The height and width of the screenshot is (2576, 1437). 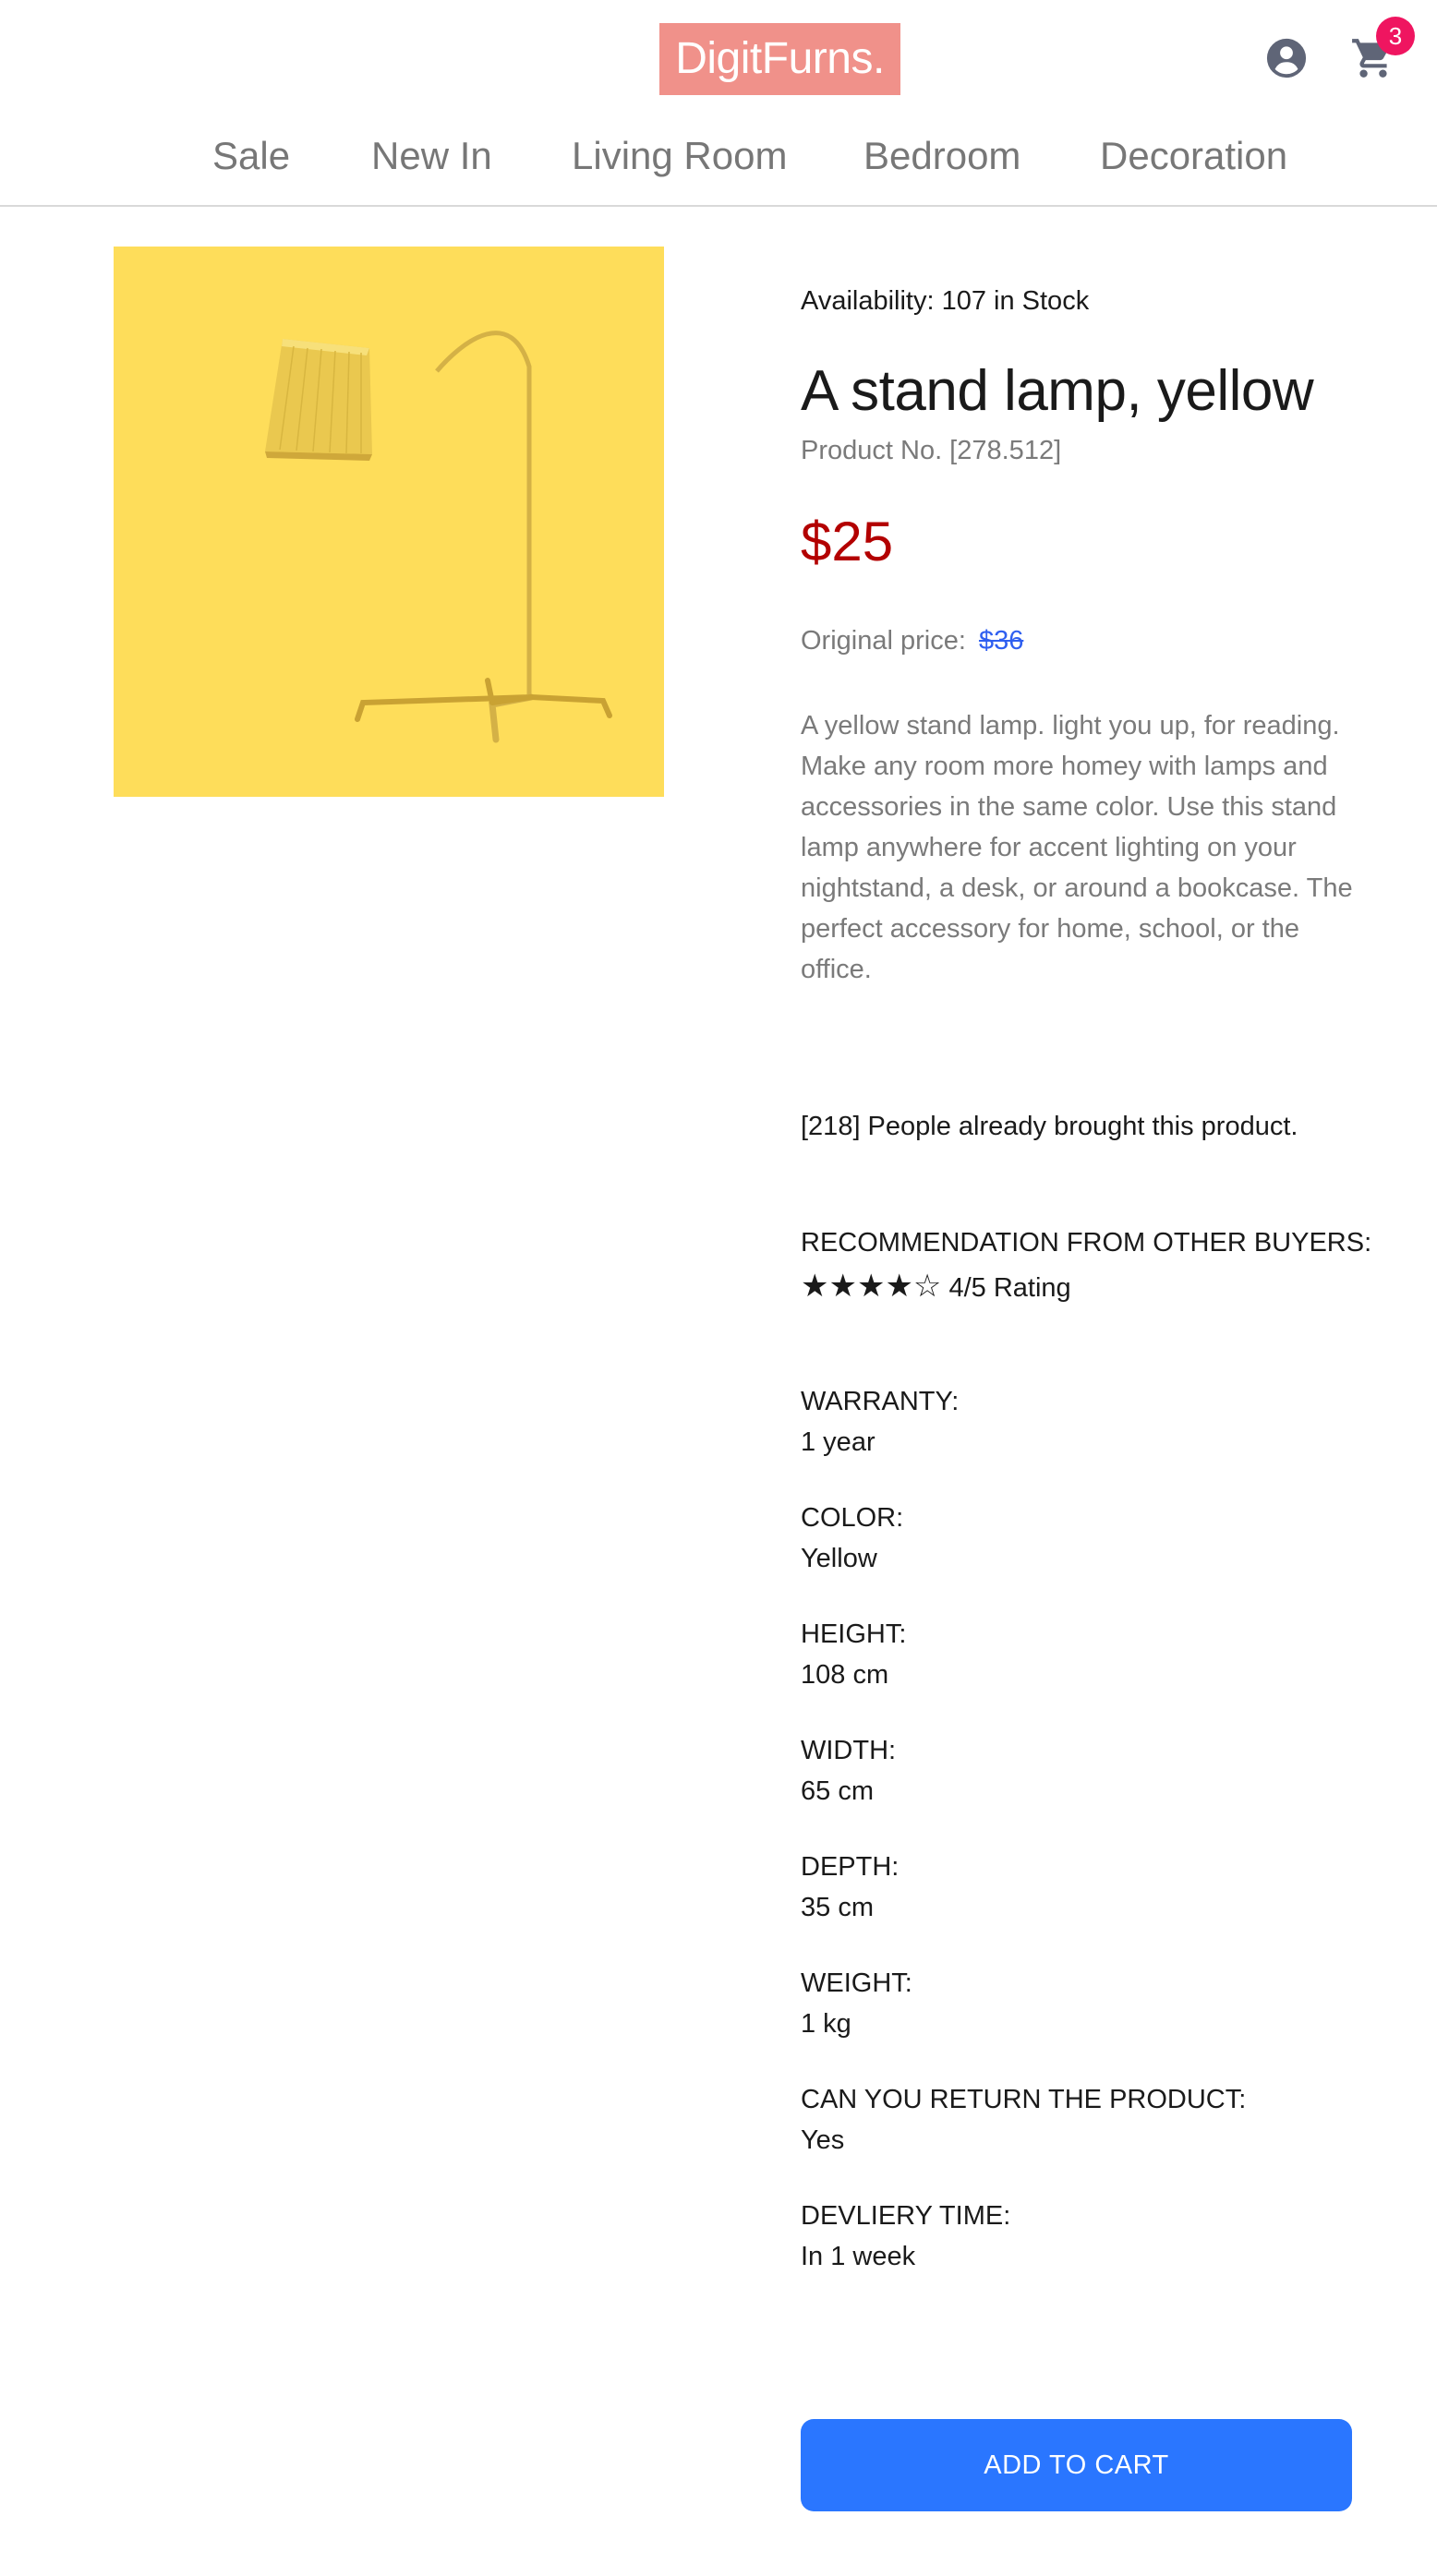 I want to click on cart-count-badge: 3, so click(x=1395, y=36).